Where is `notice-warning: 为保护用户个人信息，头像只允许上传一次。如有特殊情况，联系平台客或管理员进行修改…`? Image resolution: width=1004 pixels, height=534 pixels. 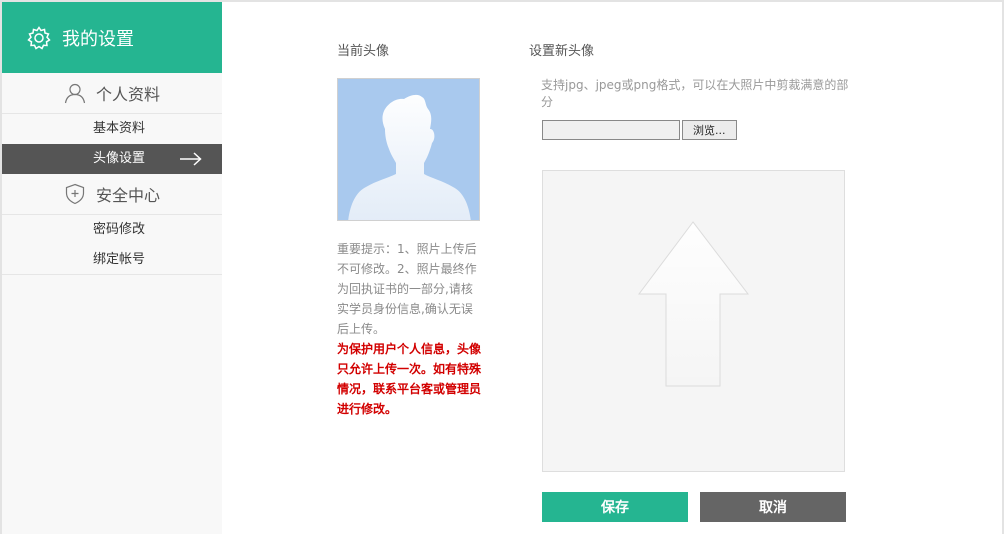 notice-warning: 为保护用户个人信息，头像只允许上传一次。如有特殊情况，联系平台客或管理员进行修改… is located at coordinates (409, 379).